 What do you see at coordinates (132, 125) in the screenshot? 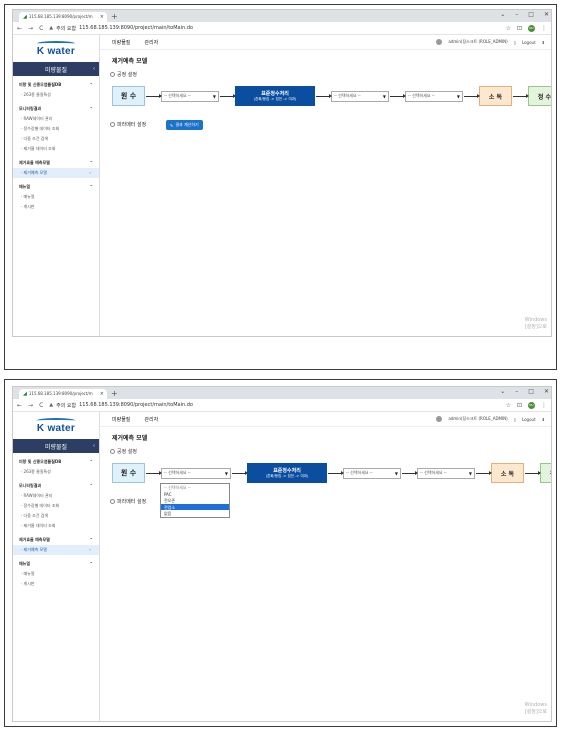
I see `param-setting-label: 파라메터 설정` at bounding box center [132, 125].